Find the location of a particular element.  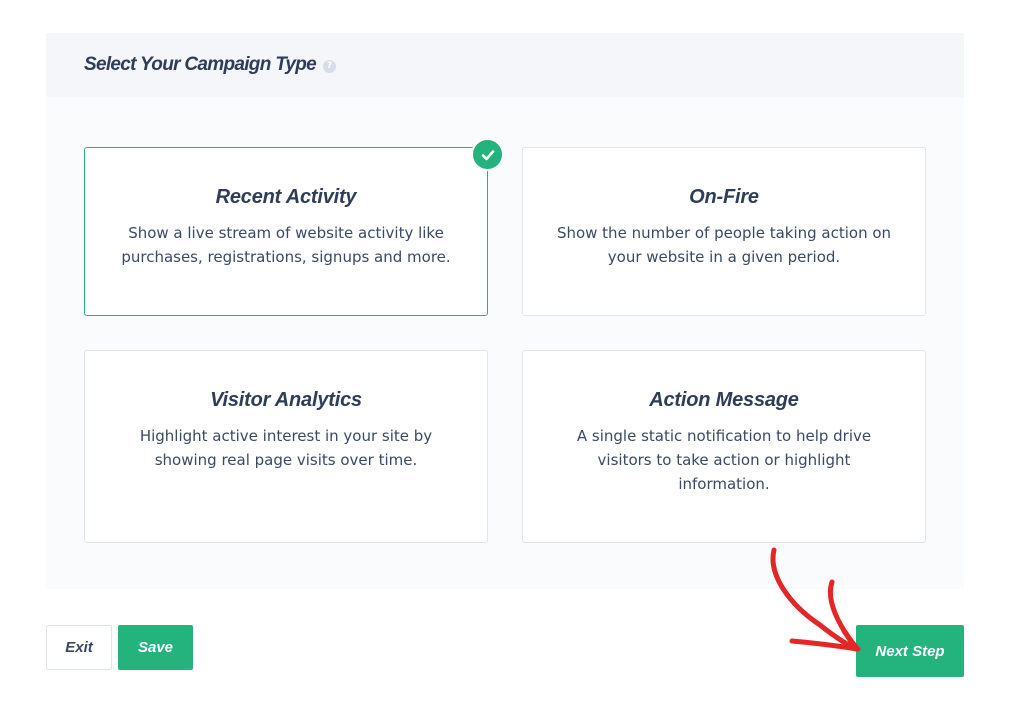

save-button: Save is located at coordinates (155, 647).